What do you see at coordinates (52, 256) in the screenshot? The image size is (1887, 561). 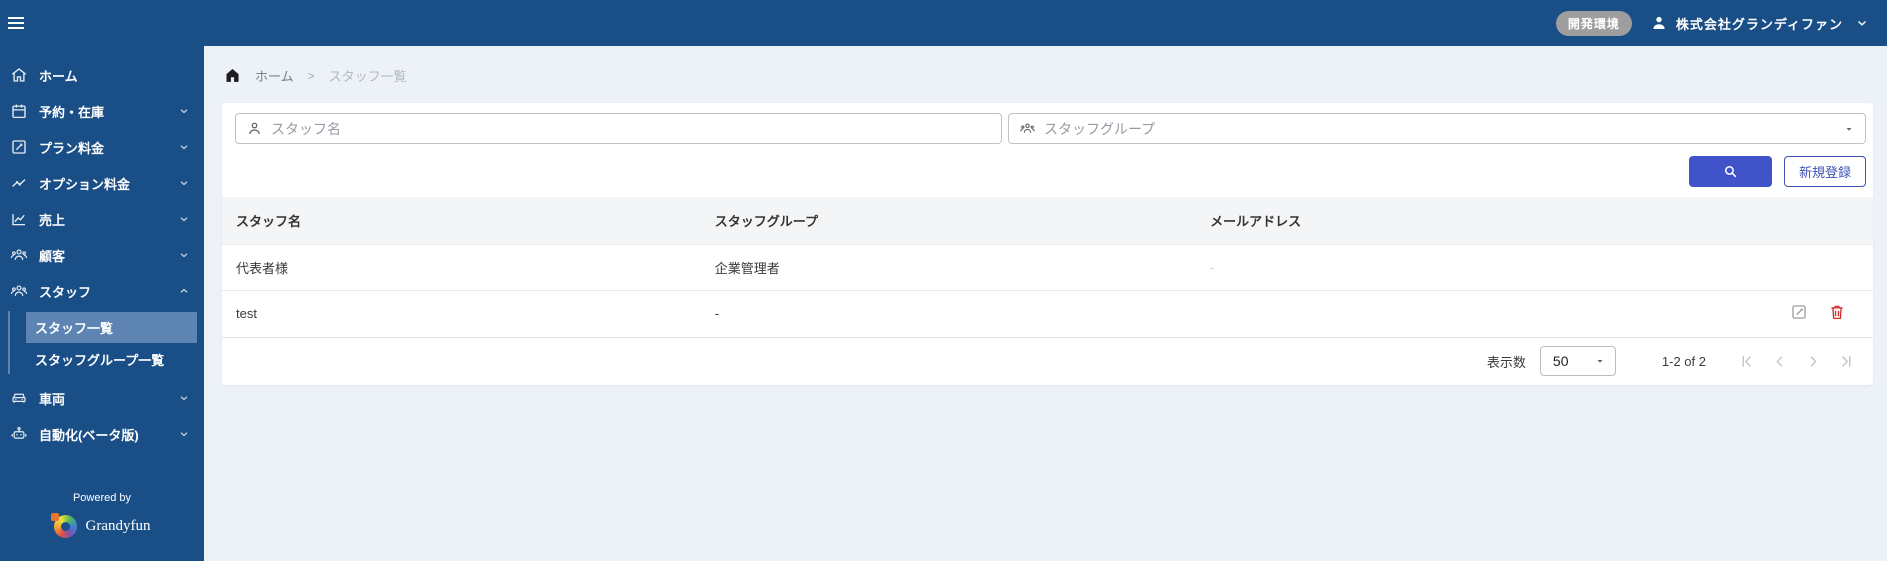 I see `sidebar-item-label: 顧客` at bounding box center [52, 256].